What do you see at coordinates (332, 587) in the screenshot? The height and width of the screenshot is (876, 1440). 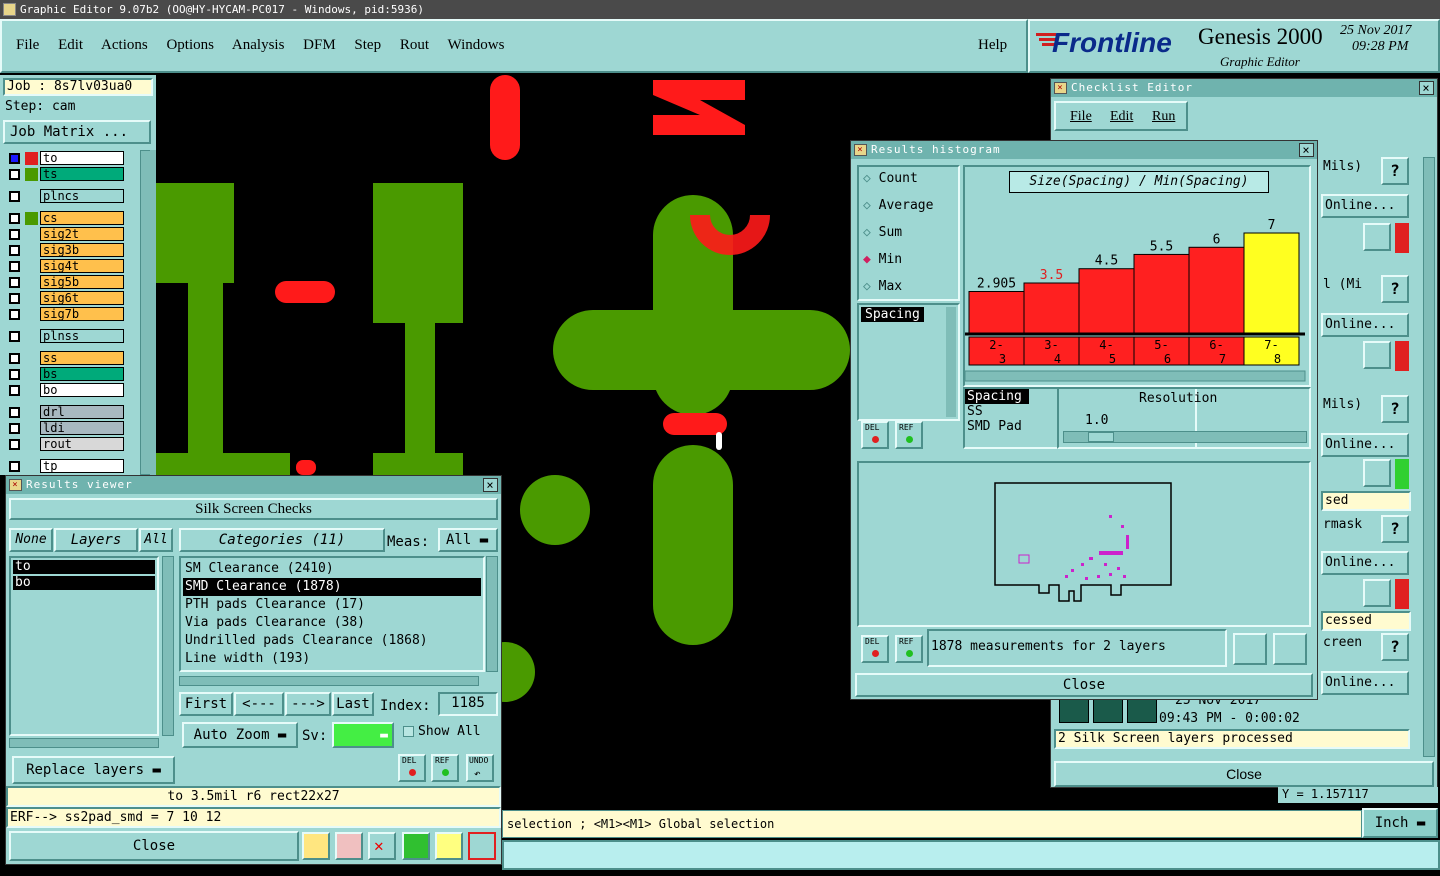 I see `category-item: SMD Clearance (1878)` at bounding box center [332, 587].